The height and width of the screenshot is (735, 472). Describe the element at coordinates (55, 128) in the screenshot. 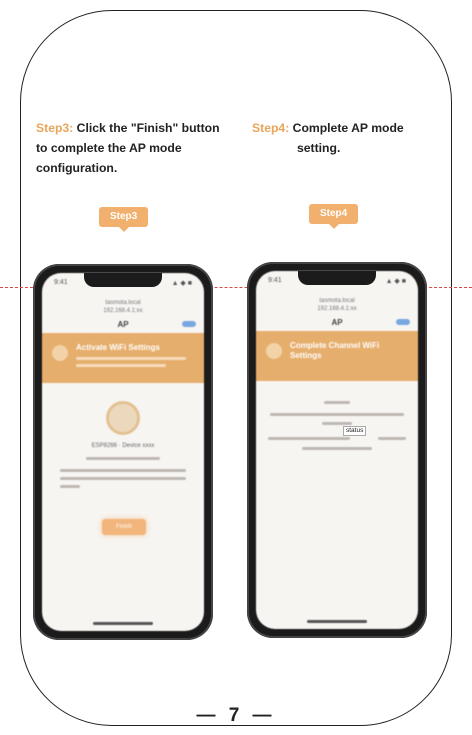

I see `step3-label: Step3:` at that location.